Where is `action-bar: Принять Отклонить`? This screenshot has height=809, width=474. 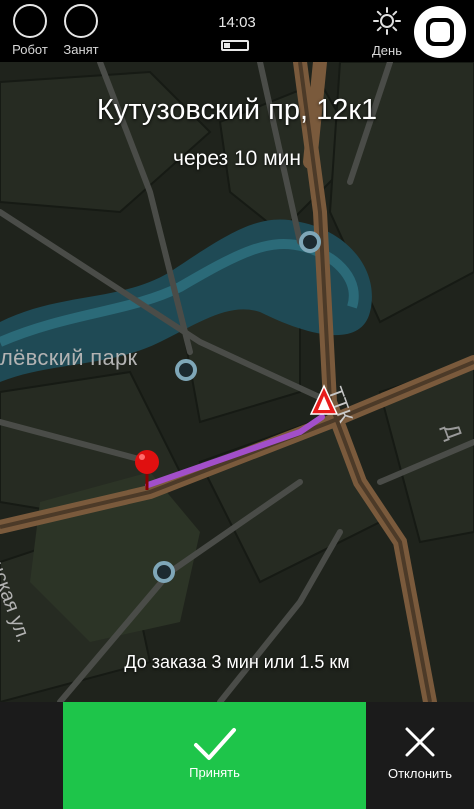 action-bar: Принять Отклонить is located at coordinates (237, 755).